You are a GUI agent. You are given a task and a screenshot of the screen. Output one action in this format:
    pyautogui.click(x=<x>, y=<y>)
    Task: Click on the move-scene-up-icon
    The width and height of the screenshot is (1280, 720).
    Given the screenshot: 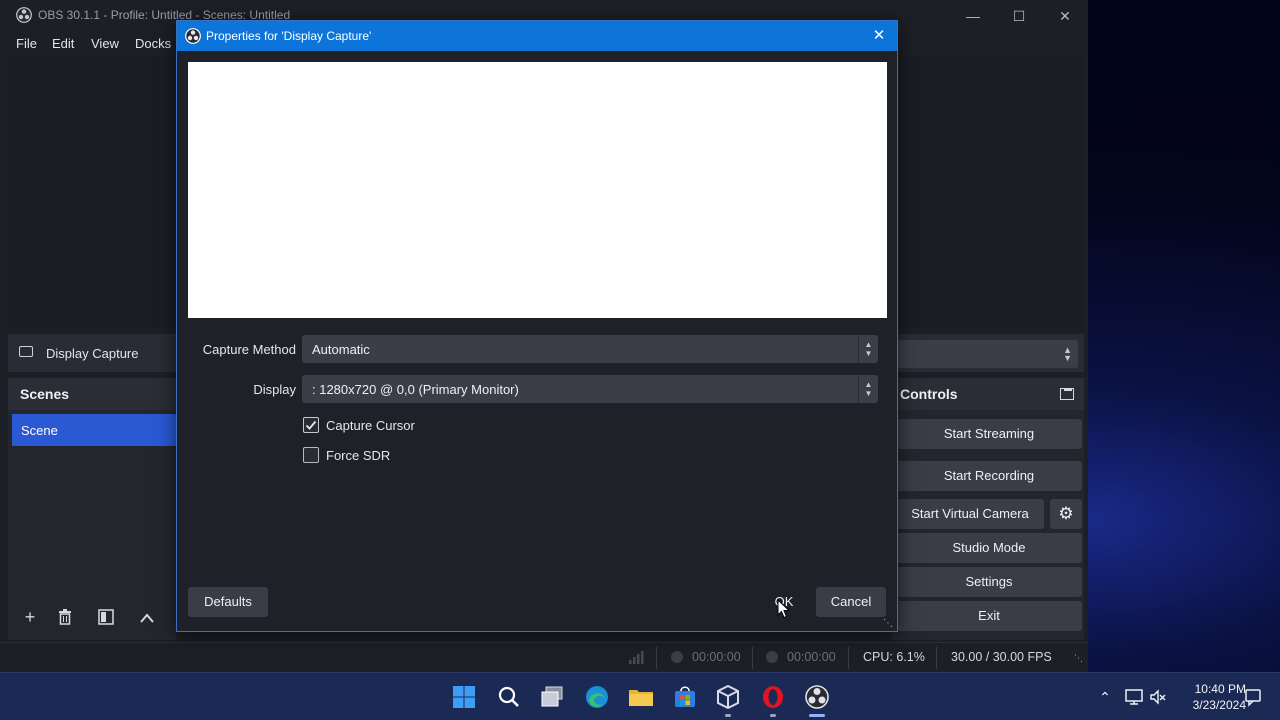 What is the action you would take?
    pyautogui.click(x=147, y=617)
    